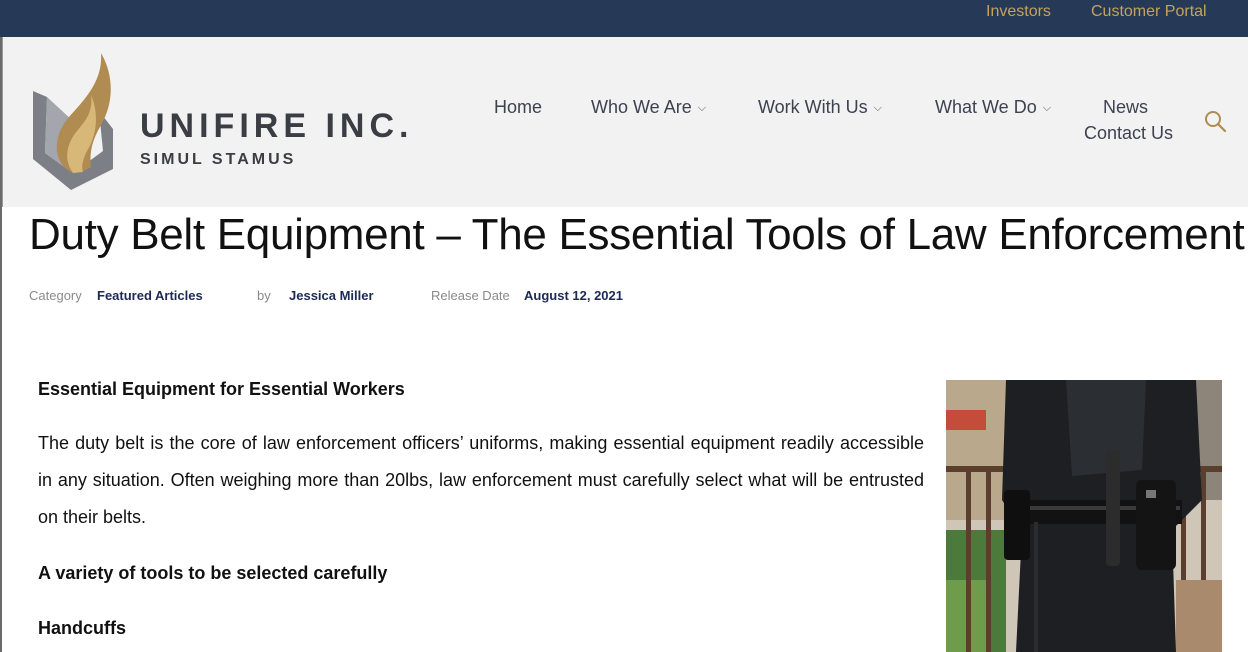 The height and width of the screenshot is (652, 1248). Describe the element at coordinates (1215, 121) in the screenshot. I see `search-icon` at that location.